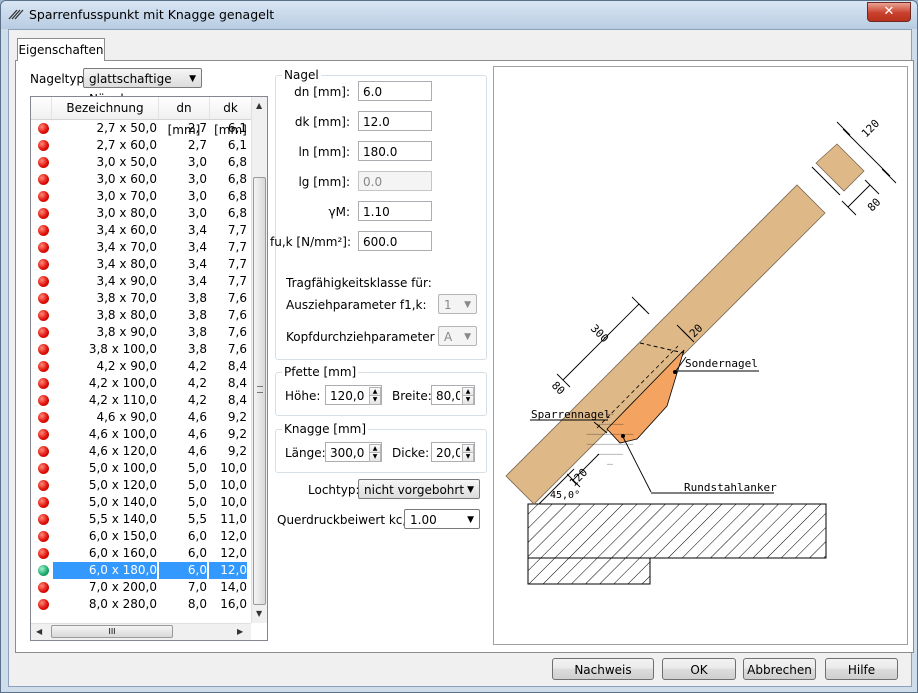 This screenshot has height=693, width=918. I want to click on table-row: 3,8 x 100,0 3,8 7,6, so click(141, 349).